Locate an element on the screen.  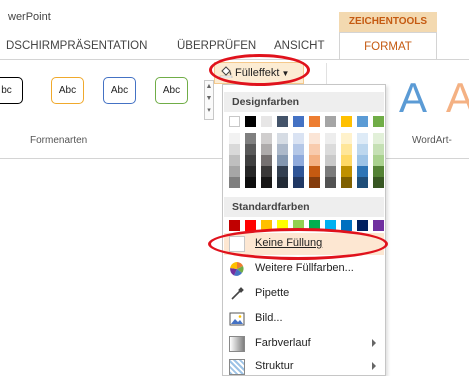
app-title: werPoint is located at coordinates (29, 17).